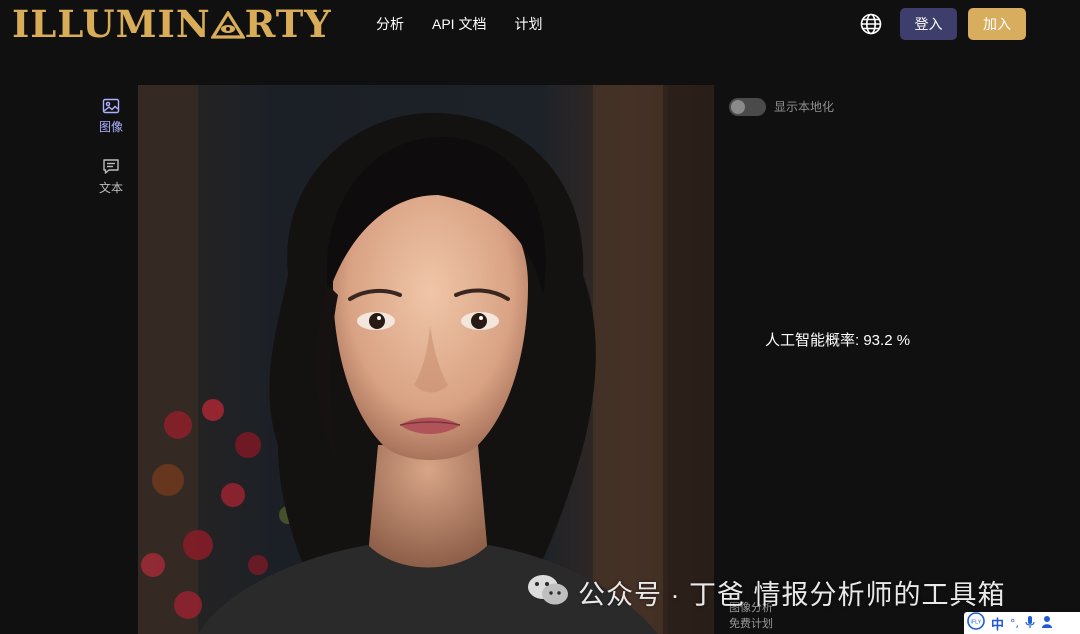 The width and height of the screenshot is (1080, 634). I want to click on nav-plans: 计划, so click(528, 24).